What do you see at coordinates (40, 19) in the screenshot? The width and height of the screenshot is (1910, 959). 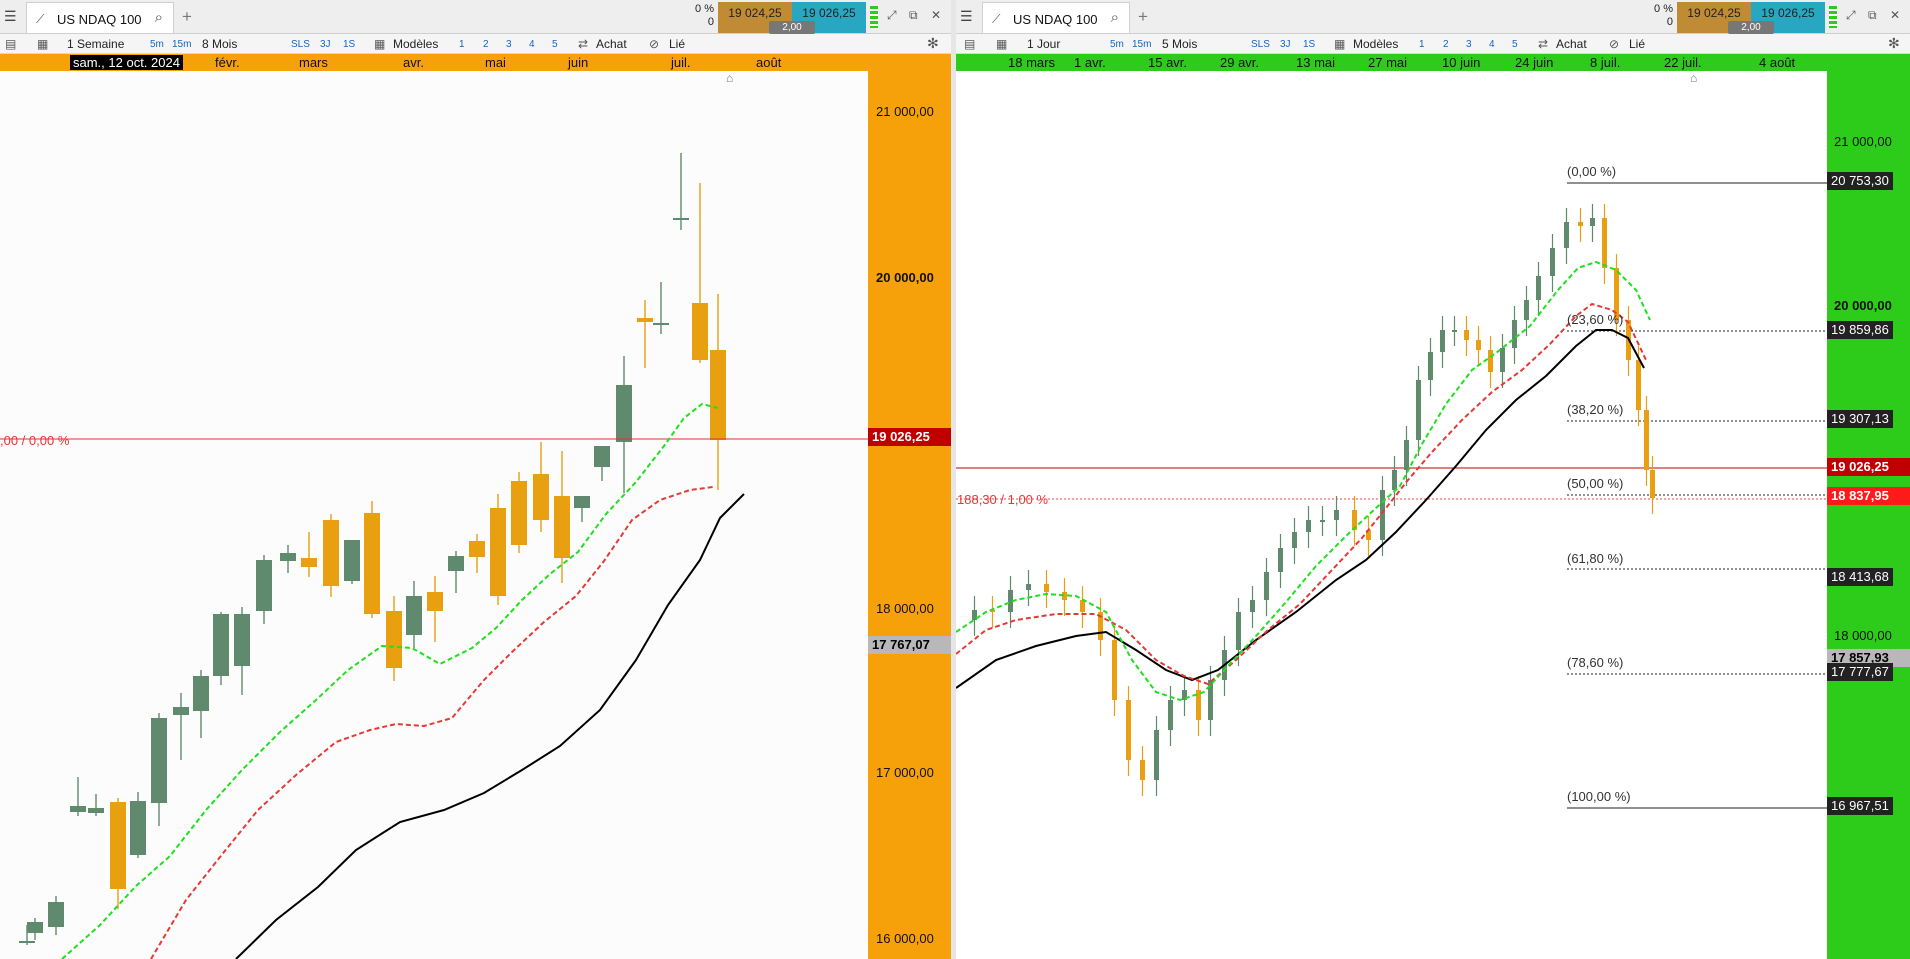 I see `chart-icon: ⟋` at bounding box center [40, 19].